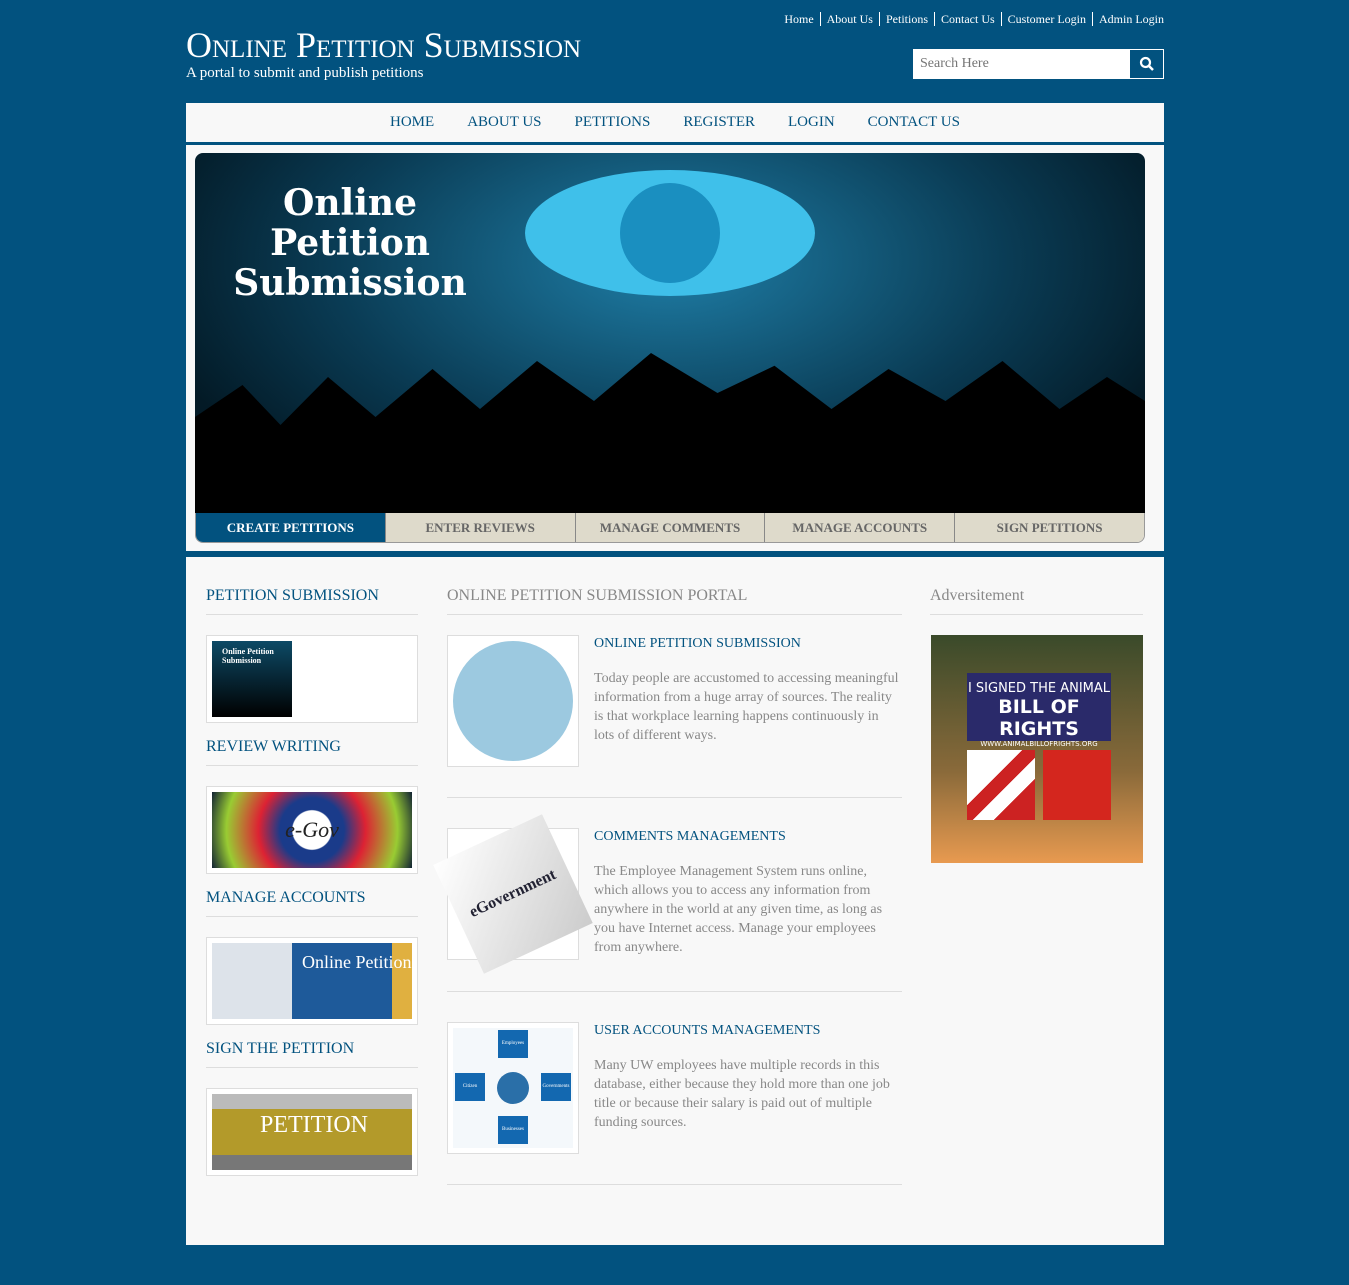  I want to click on top-link-about: About Us, so click(849, 19).